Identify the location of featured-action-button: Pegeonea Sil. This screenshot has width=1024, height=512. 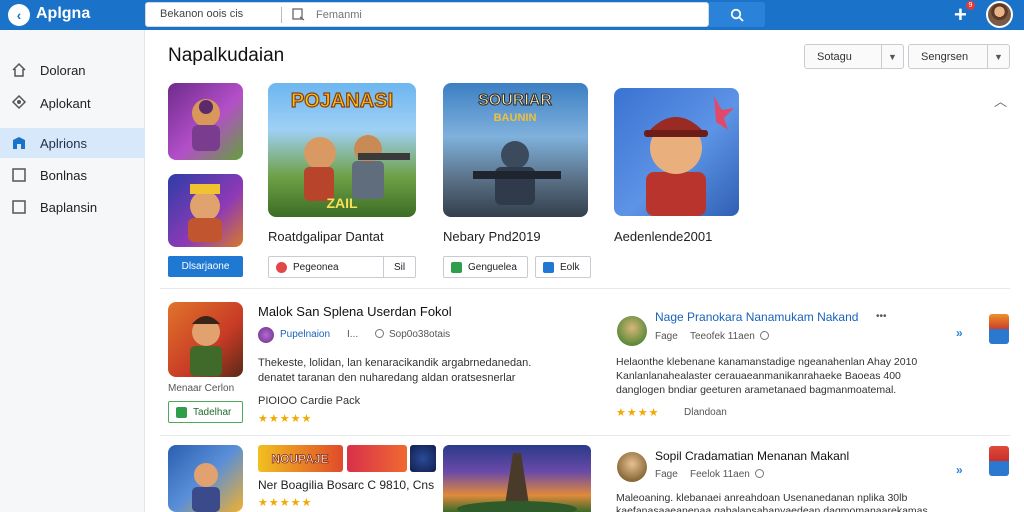
(342, 267).